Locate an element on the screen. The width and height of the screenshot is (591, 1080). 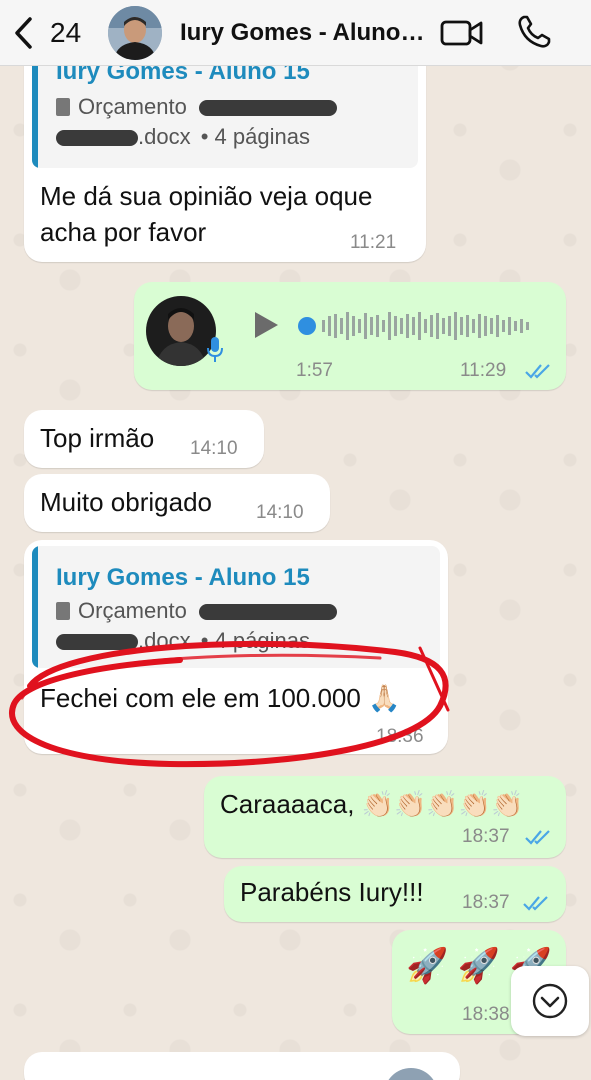
message-text: Caraaaaca, 👏🏻👏🏻👏🏻👏🏻👏🏻 is located at coordinates (372, 804).